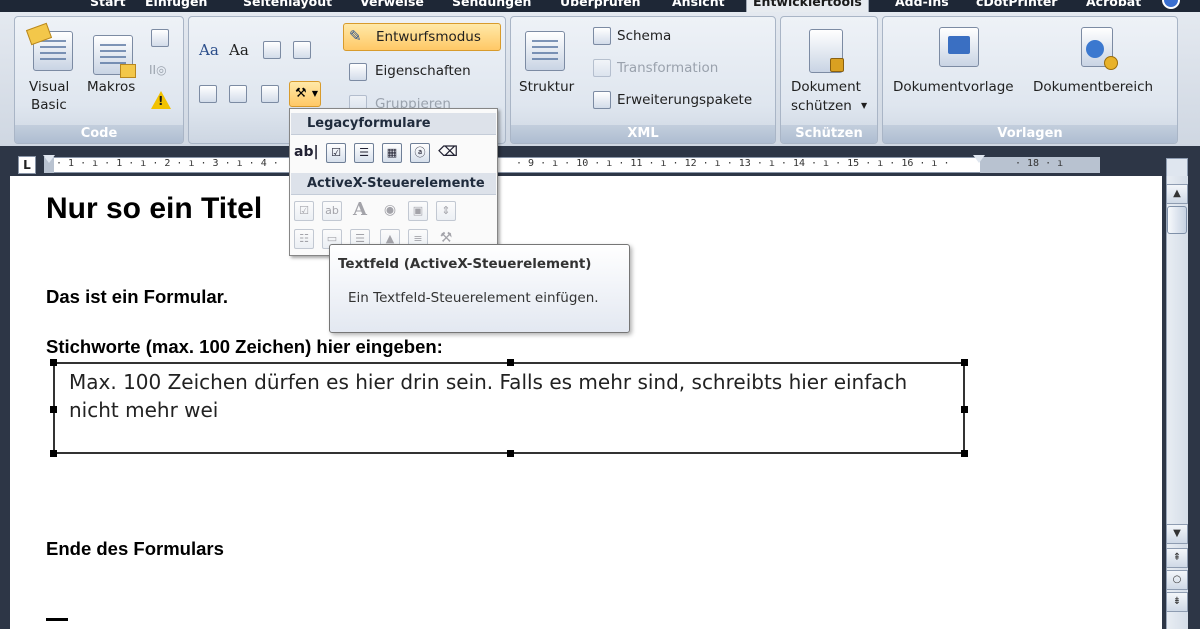 Image resolution: width=1200 pixels, height=629 pixels. Describe the element at coordinates (358, 72) in the screenshot. I see `properties-icon` at that location.